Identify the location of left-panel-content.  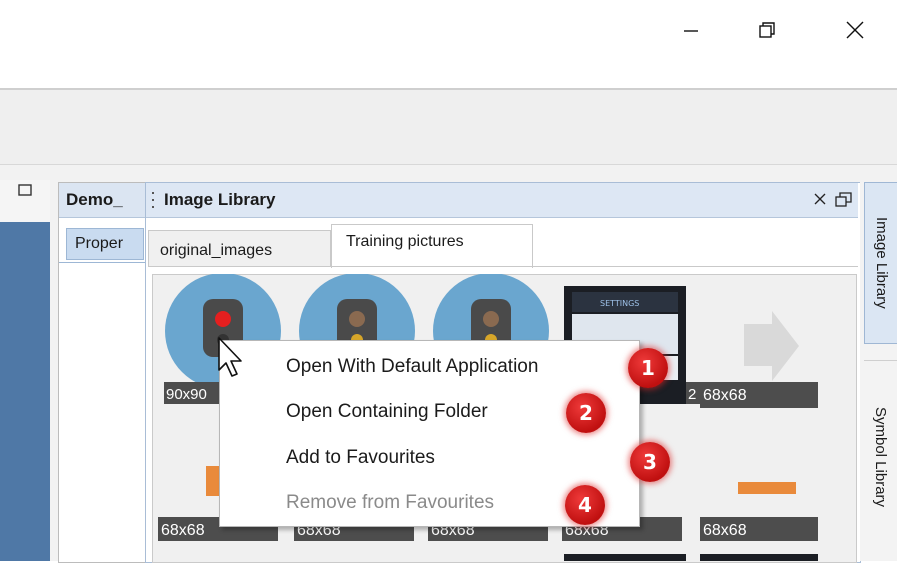
(25, 391).